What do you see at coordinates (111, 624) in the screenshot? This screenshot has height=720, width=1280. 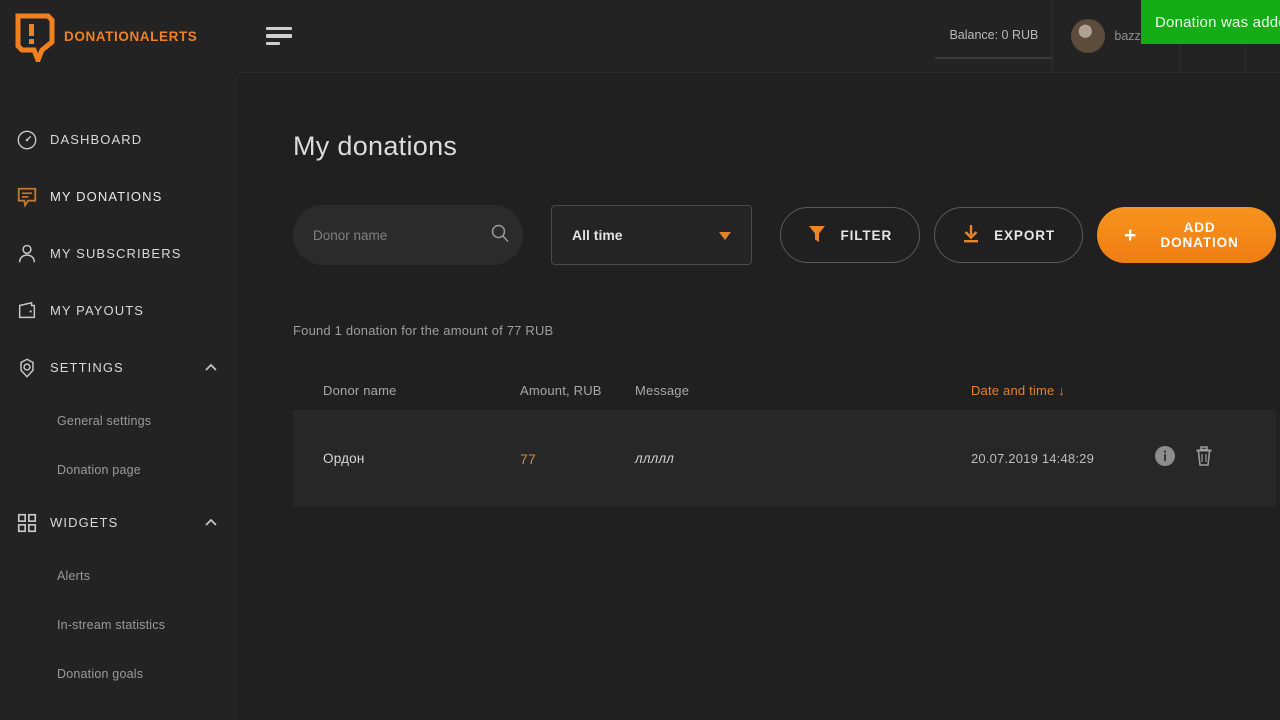 I see `sidebar-subitem-label: In-stream statistics` at bounding box center [111, 624].